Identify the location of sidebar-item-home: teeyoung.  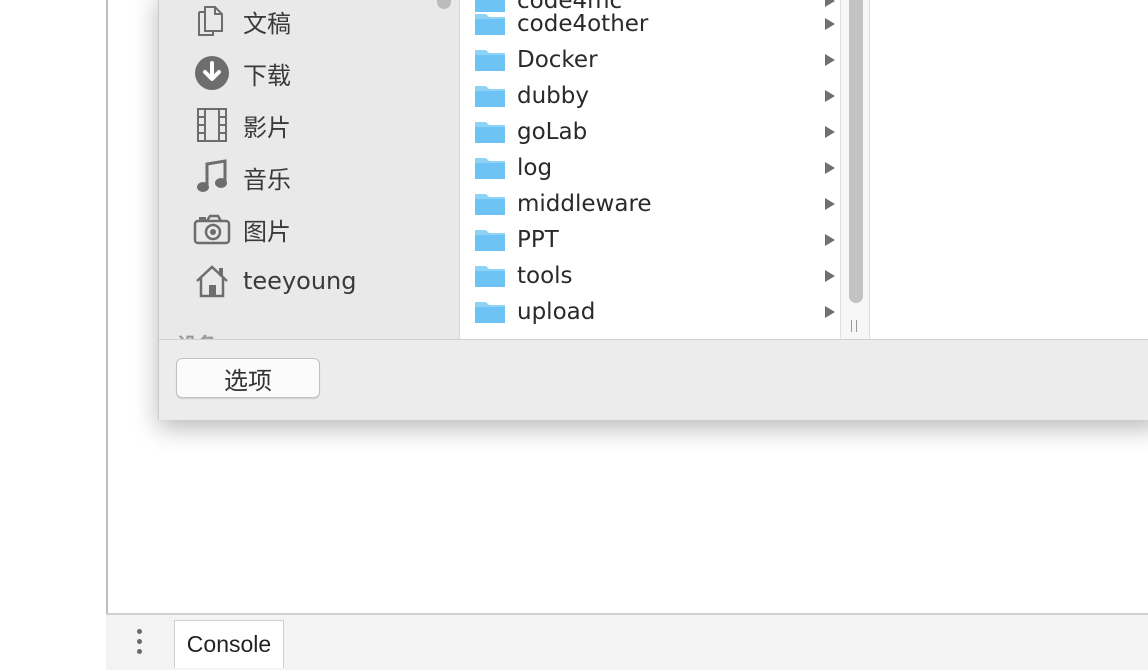
(318, 281).